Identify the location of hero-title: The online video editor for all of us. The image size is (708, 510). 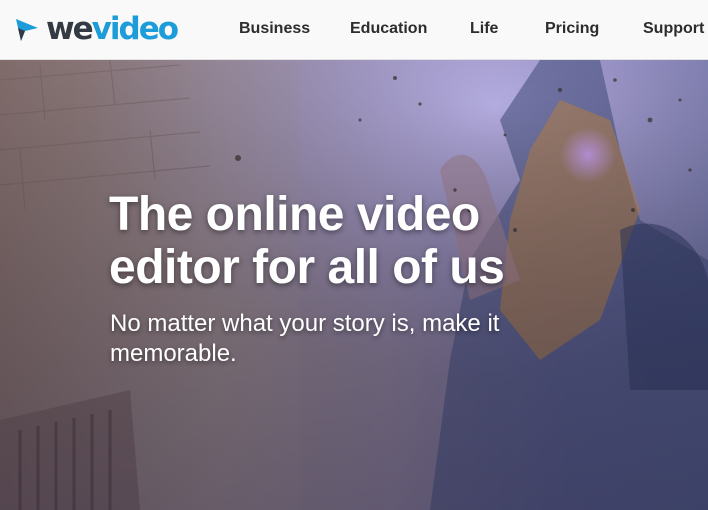
(307, 241).